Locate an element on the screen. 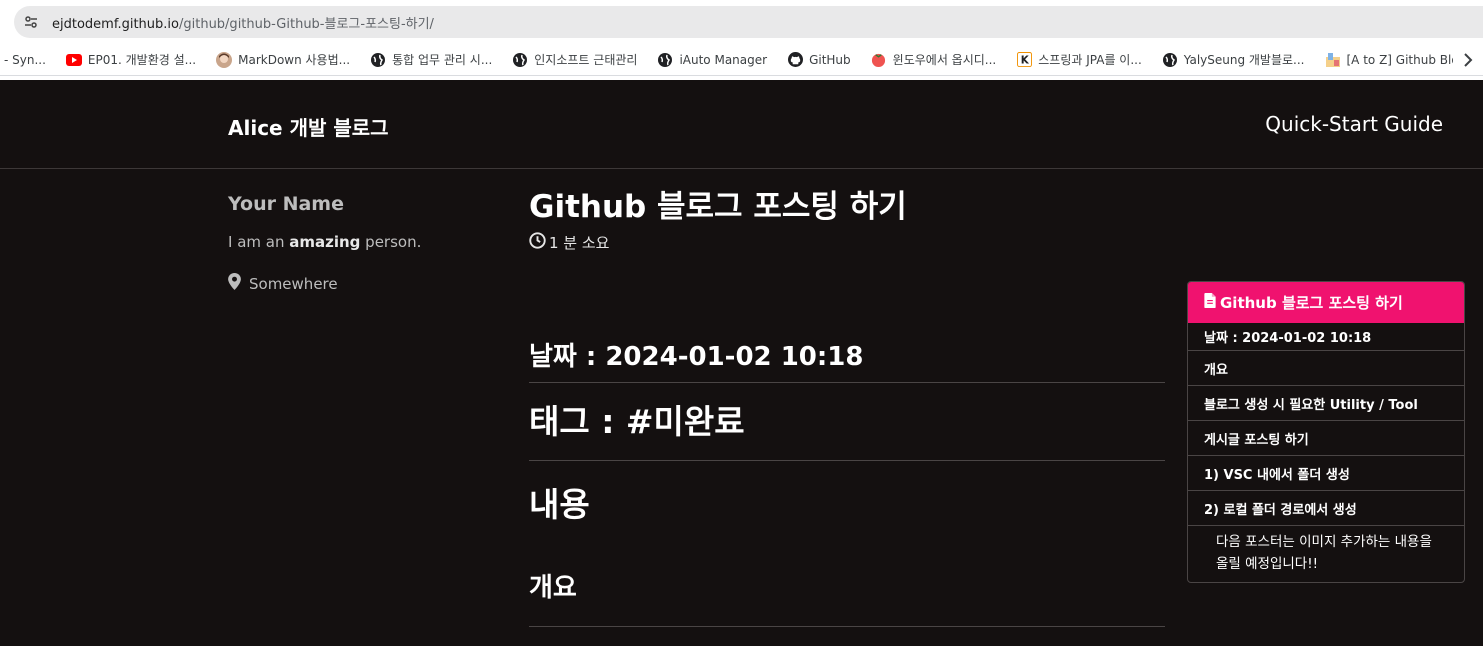  read-time-text: 1 분 소요 is located at coordinates (579, 243).